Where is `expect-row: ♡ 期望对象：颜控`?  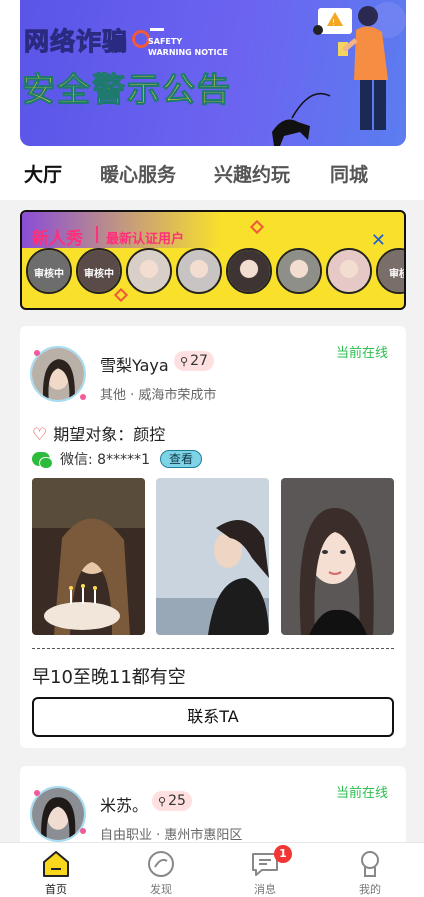 expect-row: ♡ 期望对象：颜控 is located at coordinates (98, 433).